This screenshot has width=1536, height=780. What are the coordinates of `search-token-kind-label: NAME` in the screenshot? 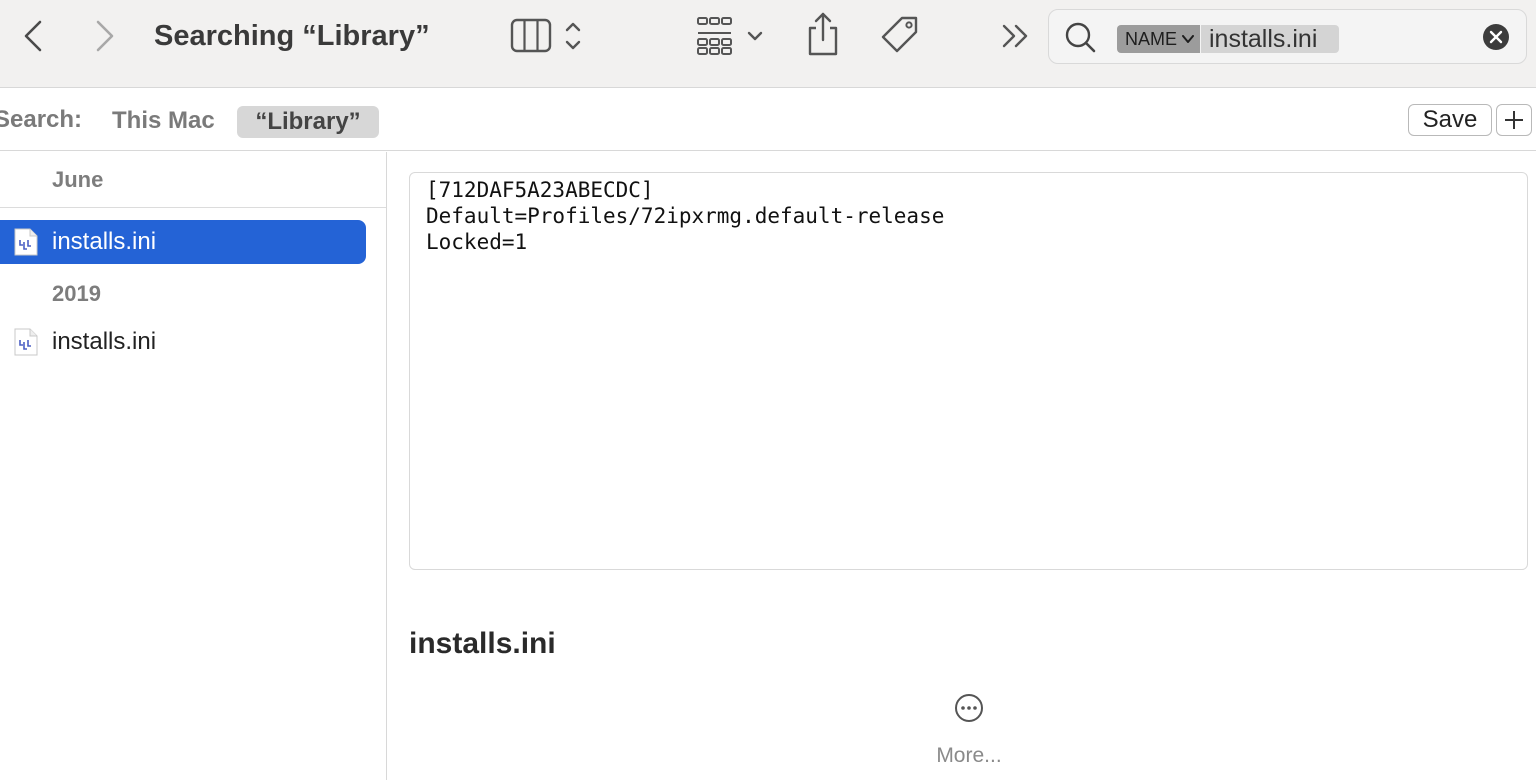 It's located at (1151, 39).